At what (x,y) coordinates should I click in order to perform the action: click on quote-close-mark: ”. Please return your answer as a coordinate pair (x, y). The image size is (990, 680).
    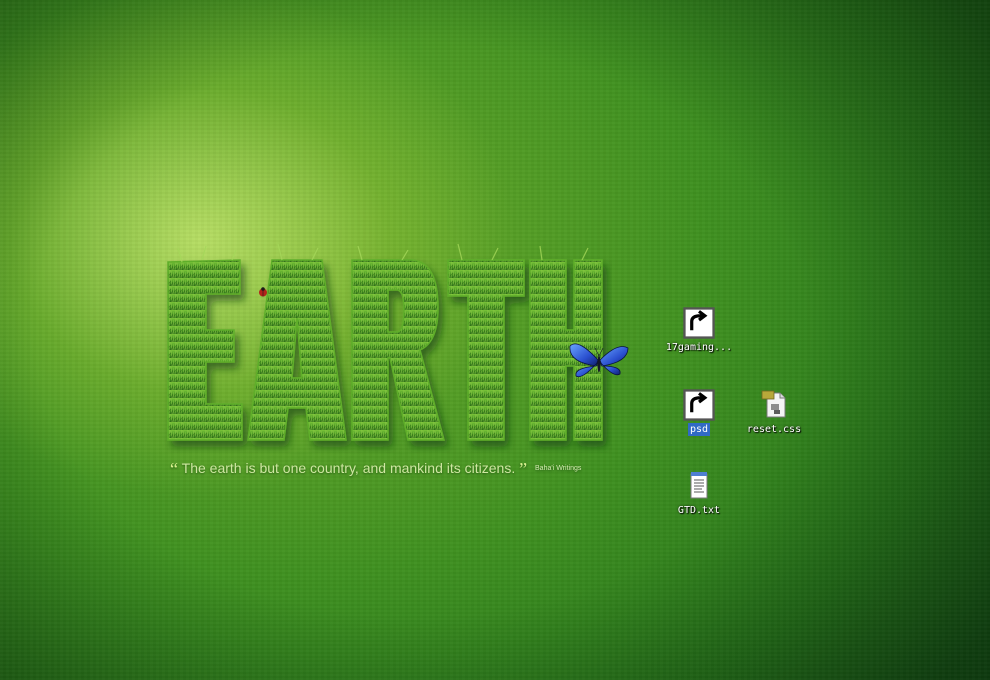
    Looking at the image, I should click on (523, 469).